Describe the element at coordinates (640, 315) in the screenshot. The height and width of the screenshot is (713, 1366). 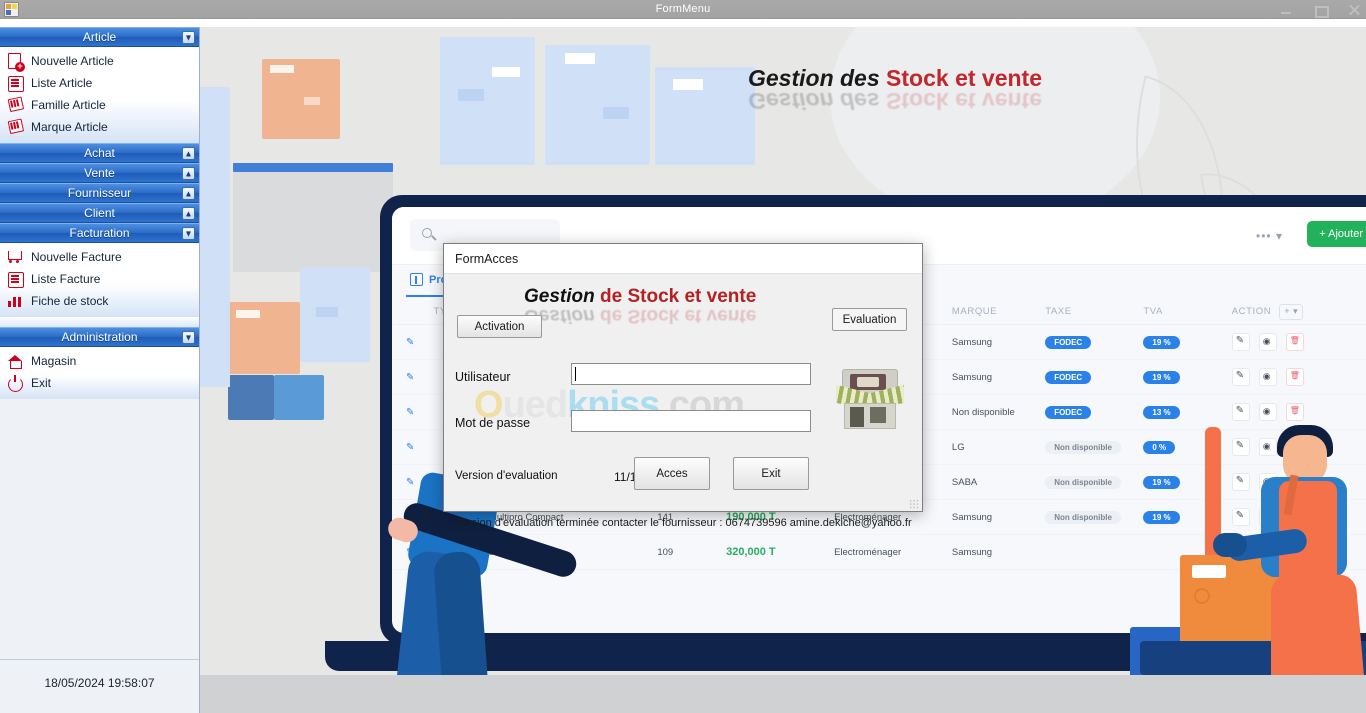
I see `dialog-heading-reflection: Gestion de Stock et vente` at that location.